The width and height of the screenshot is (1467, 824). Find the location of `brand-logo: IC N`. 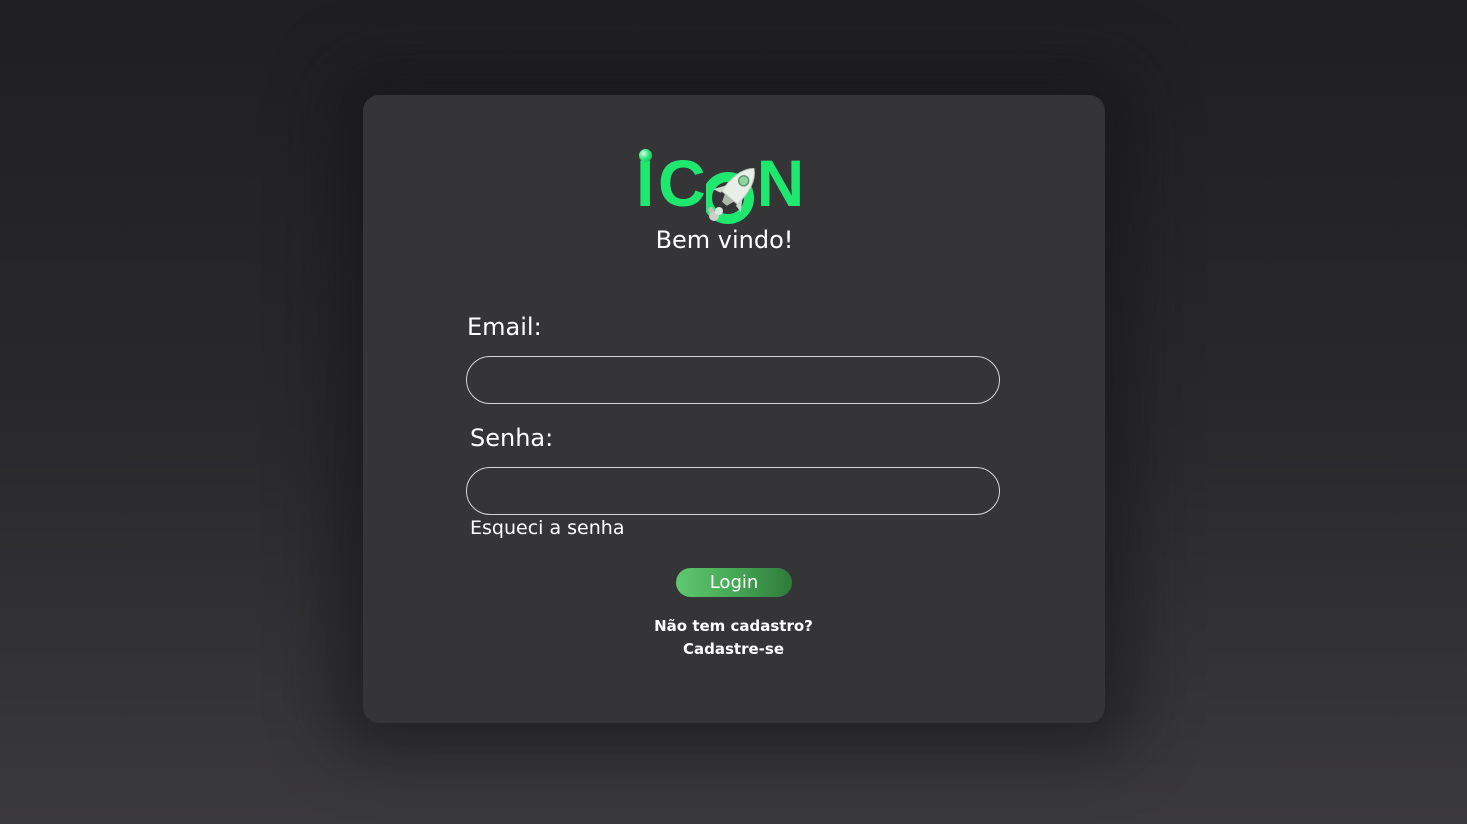

brand-logo: IC N is located at coordinates (729, 186).